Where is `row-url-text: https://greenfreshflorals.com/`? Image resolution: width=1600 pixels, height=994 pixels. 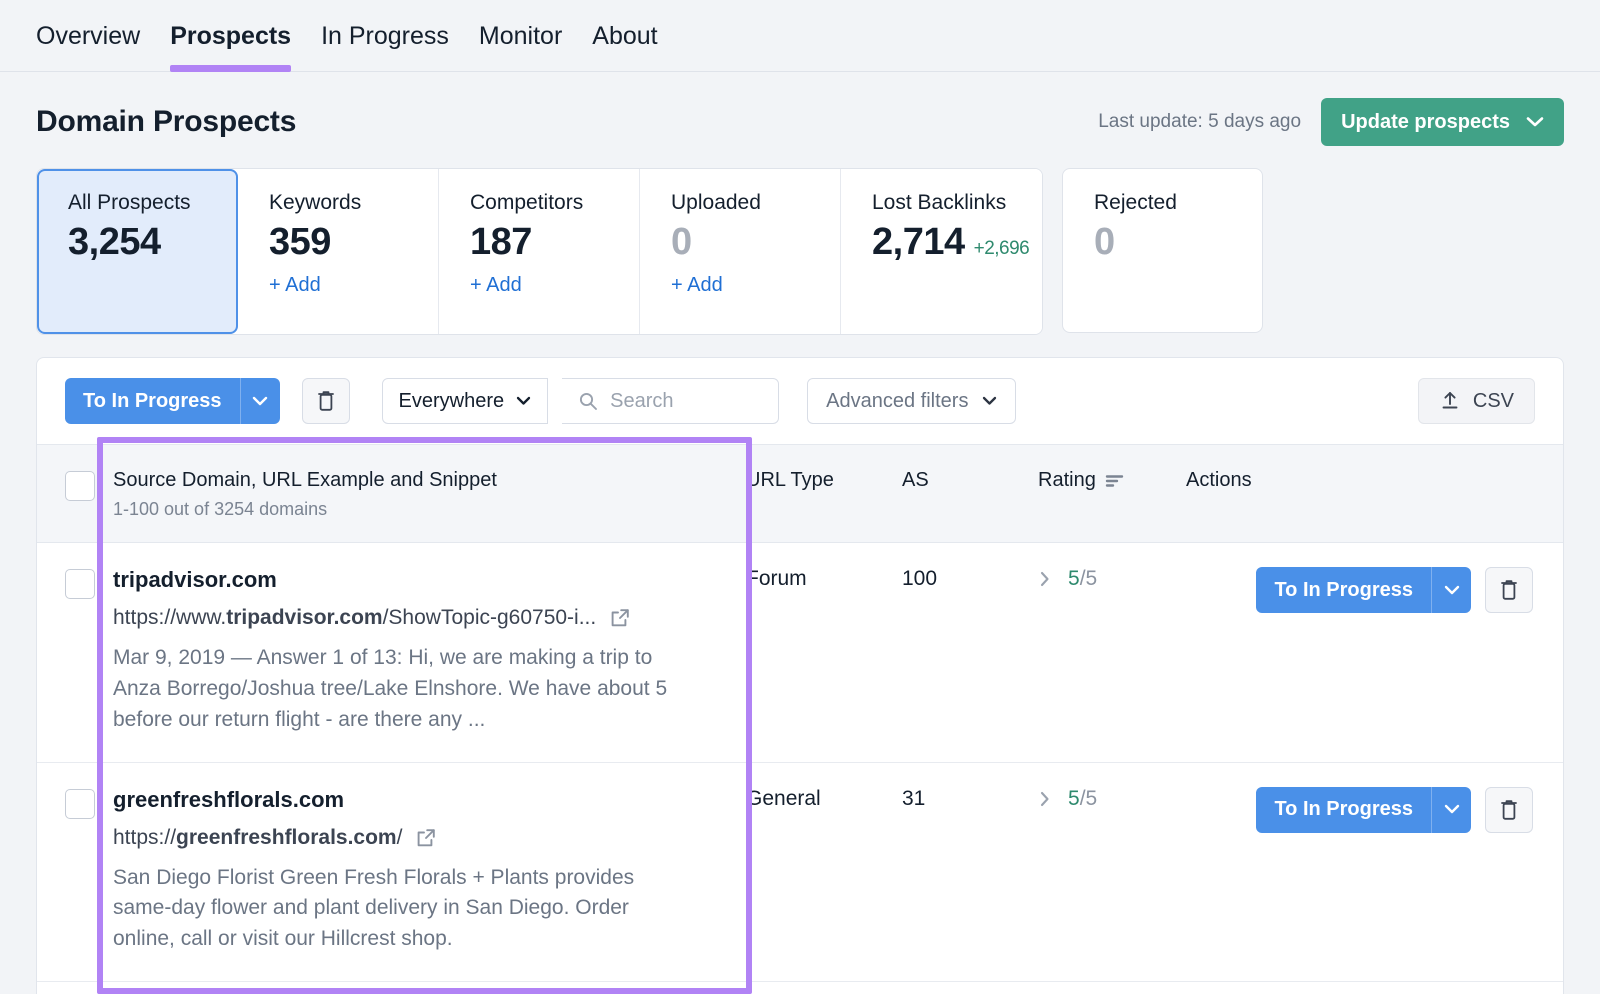
row-url-text: https://greenfreshflorals.com/ is located at coordinates (257, 838).